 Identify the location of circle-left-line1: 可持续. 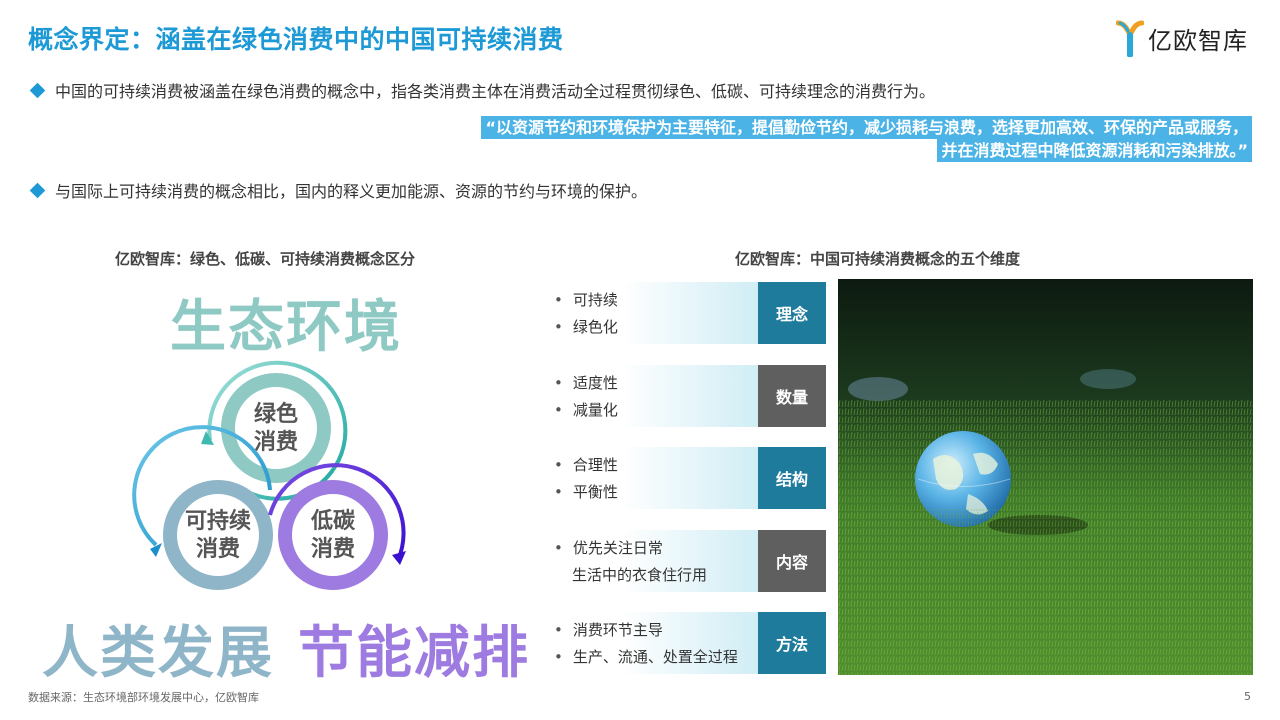
(218, 521).